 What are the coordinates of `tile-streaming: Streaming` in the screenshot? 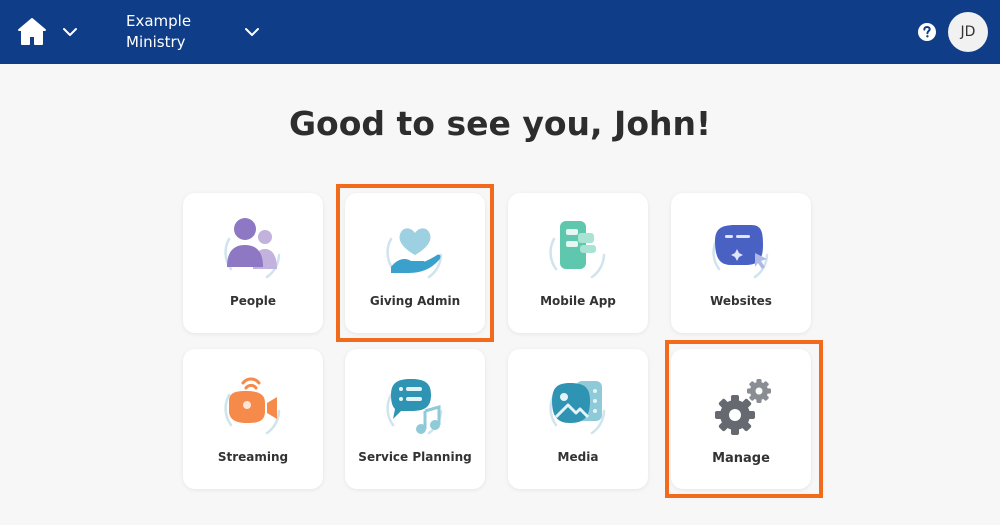 It's located at (253, 419).